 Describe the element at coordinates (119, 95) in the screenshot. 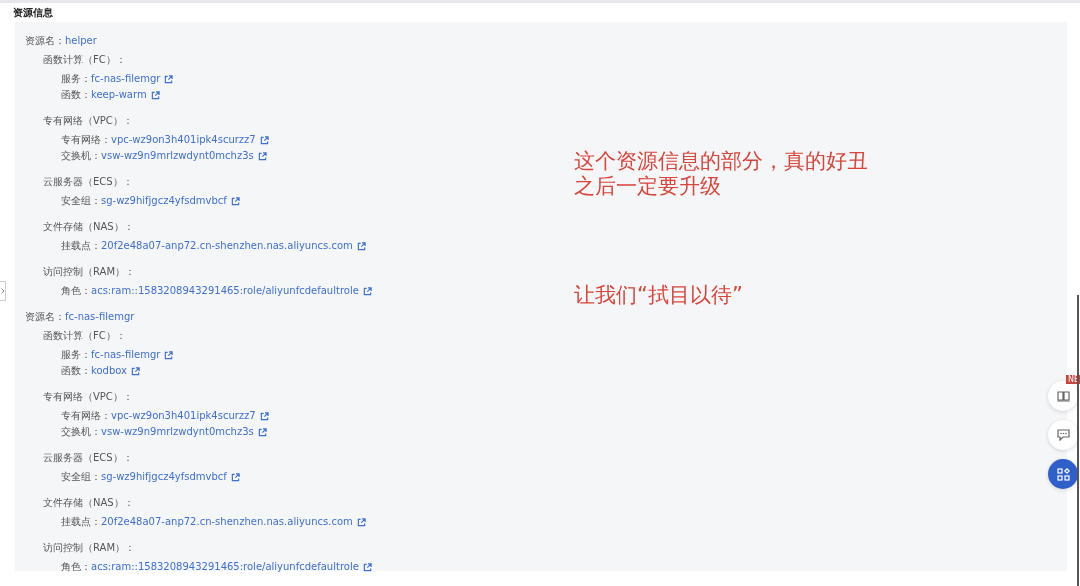

I see `resource-link: keep-warm` at that location.